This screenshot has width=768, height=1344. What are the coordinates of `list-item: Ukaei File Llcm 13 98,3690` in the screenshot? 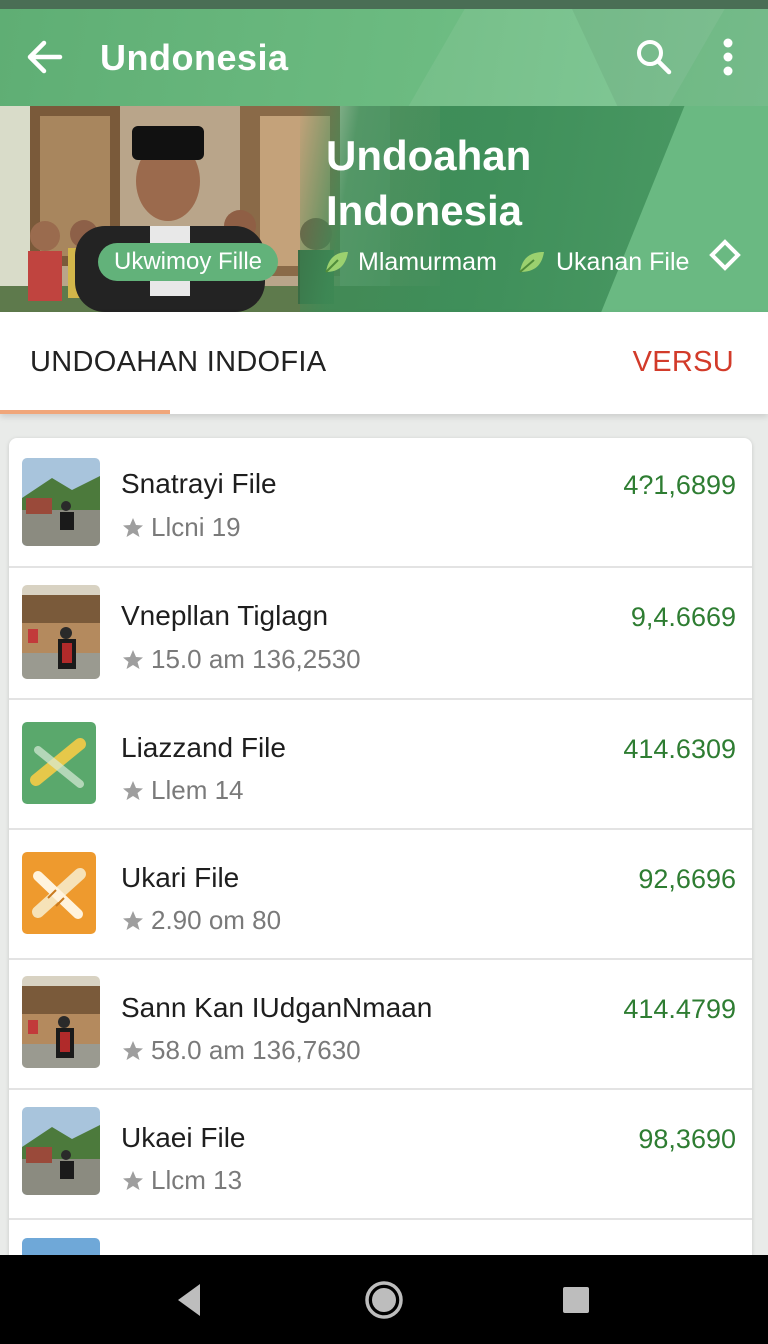 It's located at (380, 1156).